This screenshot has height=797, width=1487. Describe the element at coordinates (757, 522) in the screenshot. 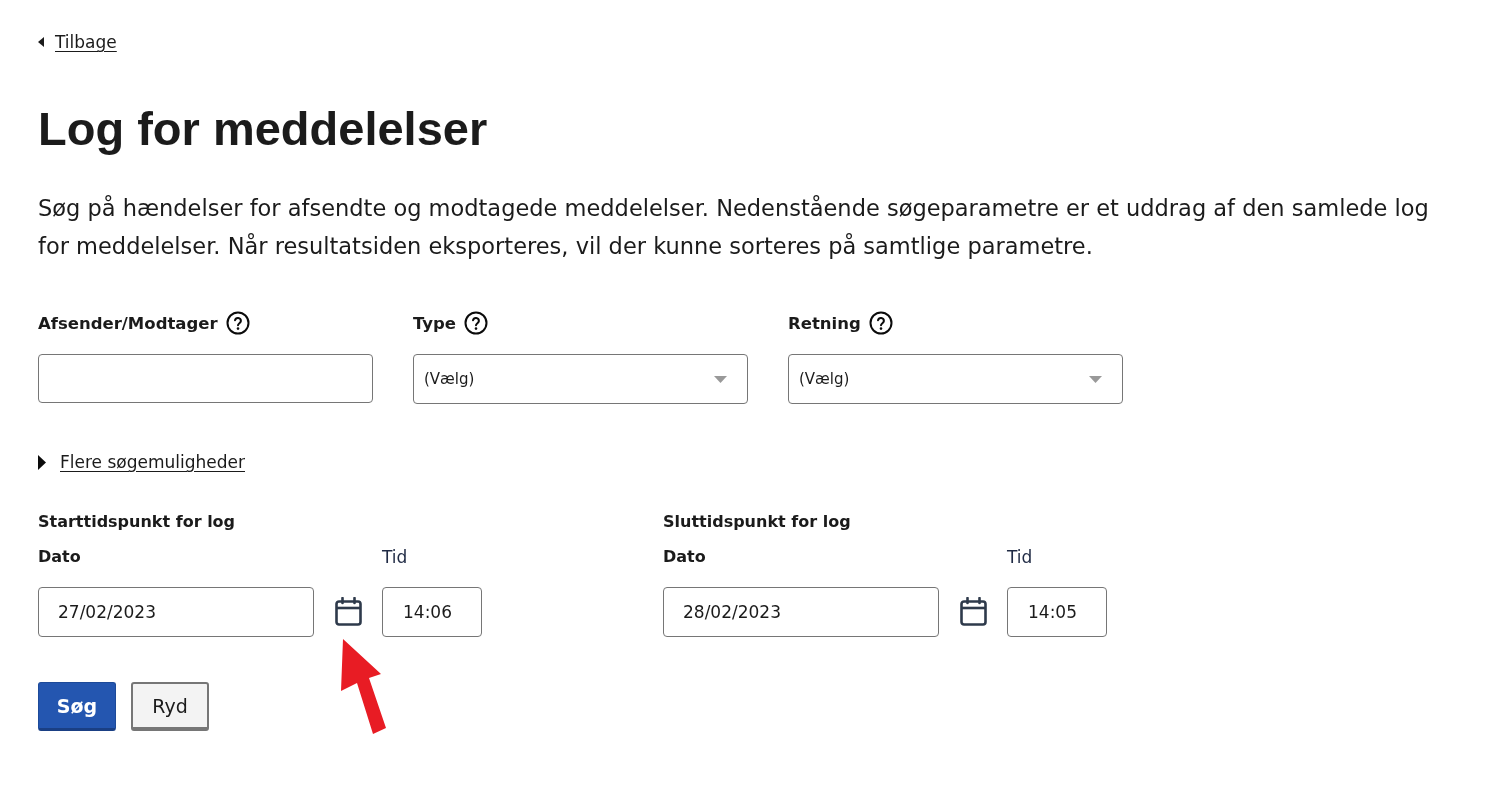

I see `section-heading: Sluttidspunkt for log` at that location.